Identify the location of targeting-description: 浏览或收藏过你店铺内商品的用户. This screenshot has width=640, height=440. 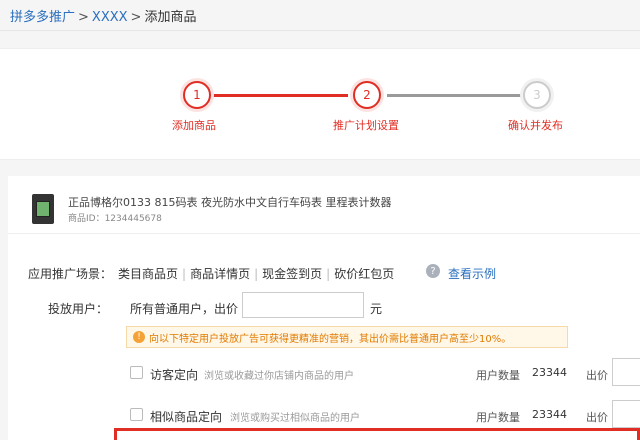
(279, 376).